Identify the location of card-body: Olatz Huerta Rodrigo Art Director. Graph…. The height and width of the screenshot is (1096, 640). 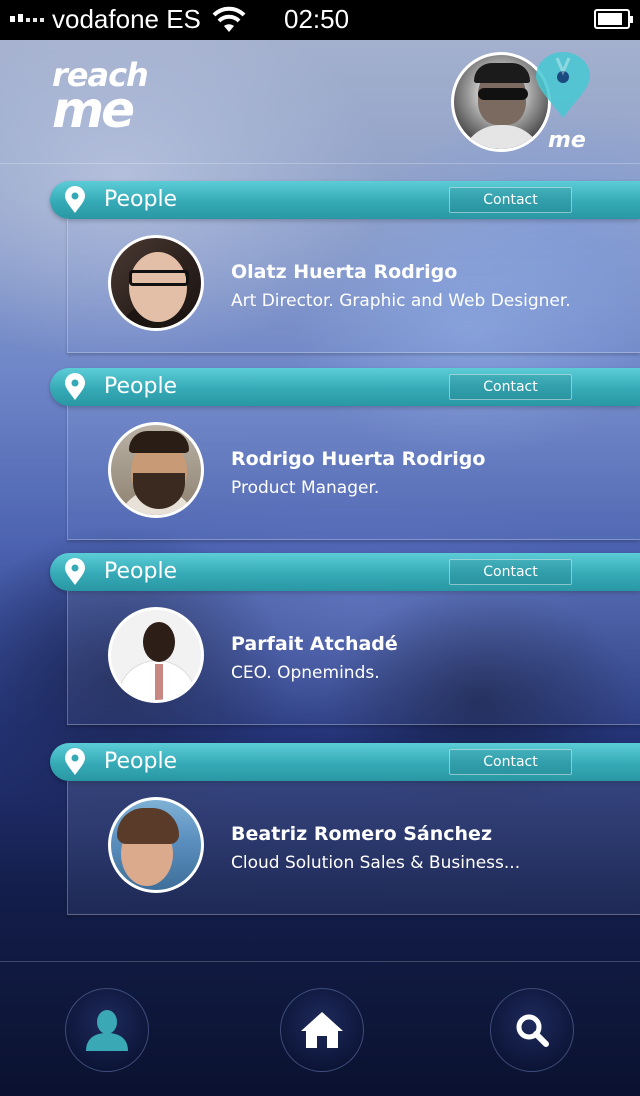
(353, 286).